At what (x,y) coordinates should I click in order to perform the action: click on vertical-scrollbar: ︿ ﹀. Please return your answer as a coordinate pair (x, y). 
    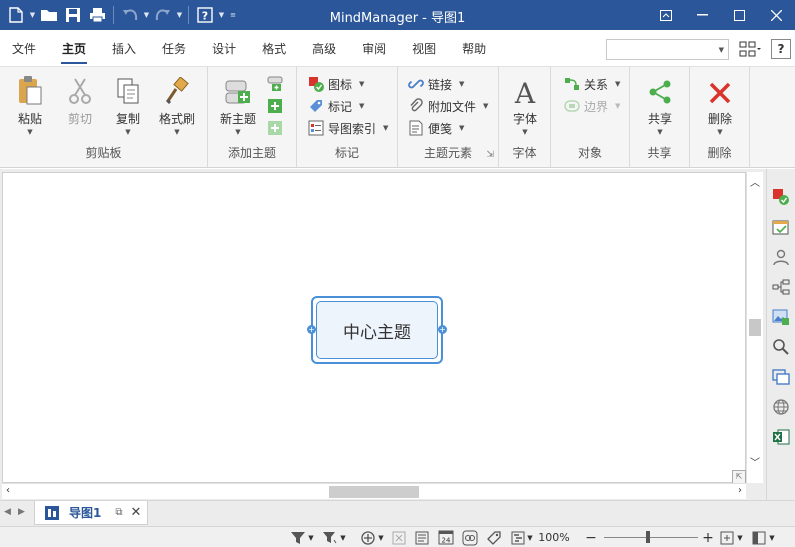
    Looking at the image, I should click on (754, 327).